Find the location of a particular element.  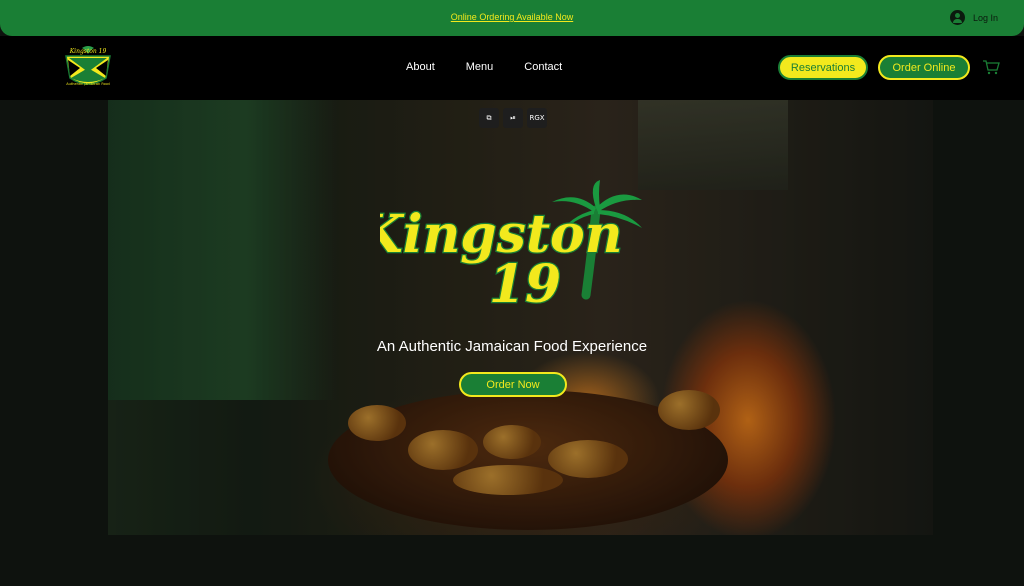

order-now-button: Order Now is located at coordinates (513, 384).